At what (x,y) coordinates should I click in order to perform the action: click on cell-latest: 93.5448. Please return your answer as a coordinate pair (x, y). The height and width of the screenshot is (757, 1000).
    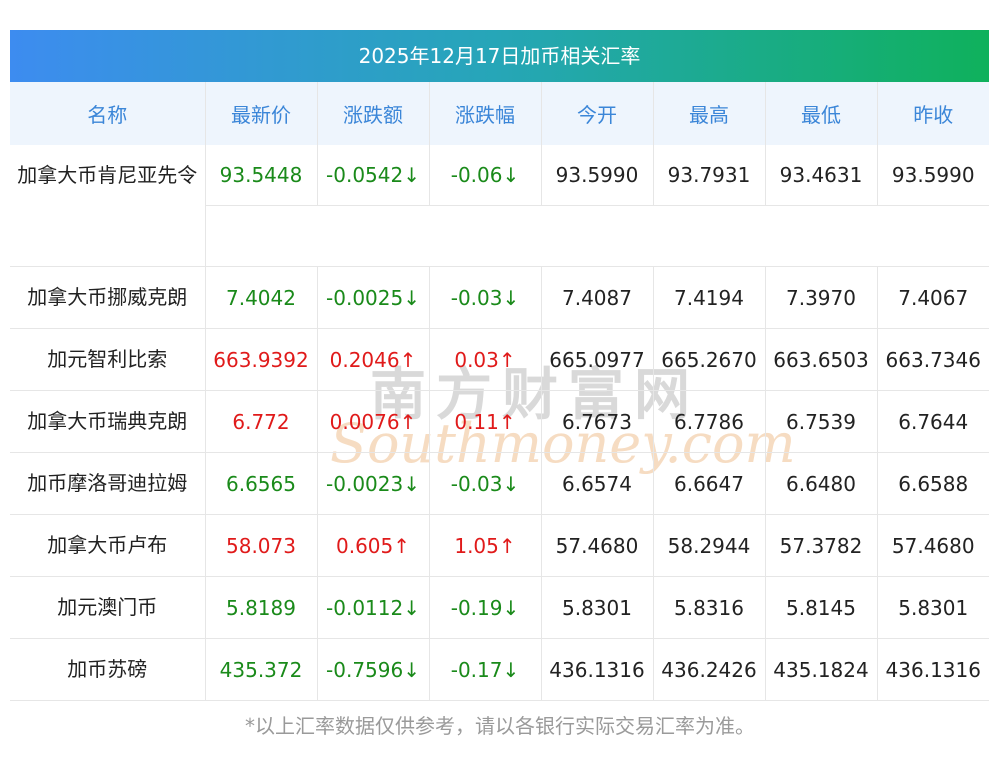
    Looking at the image, I should click on (260, 175).